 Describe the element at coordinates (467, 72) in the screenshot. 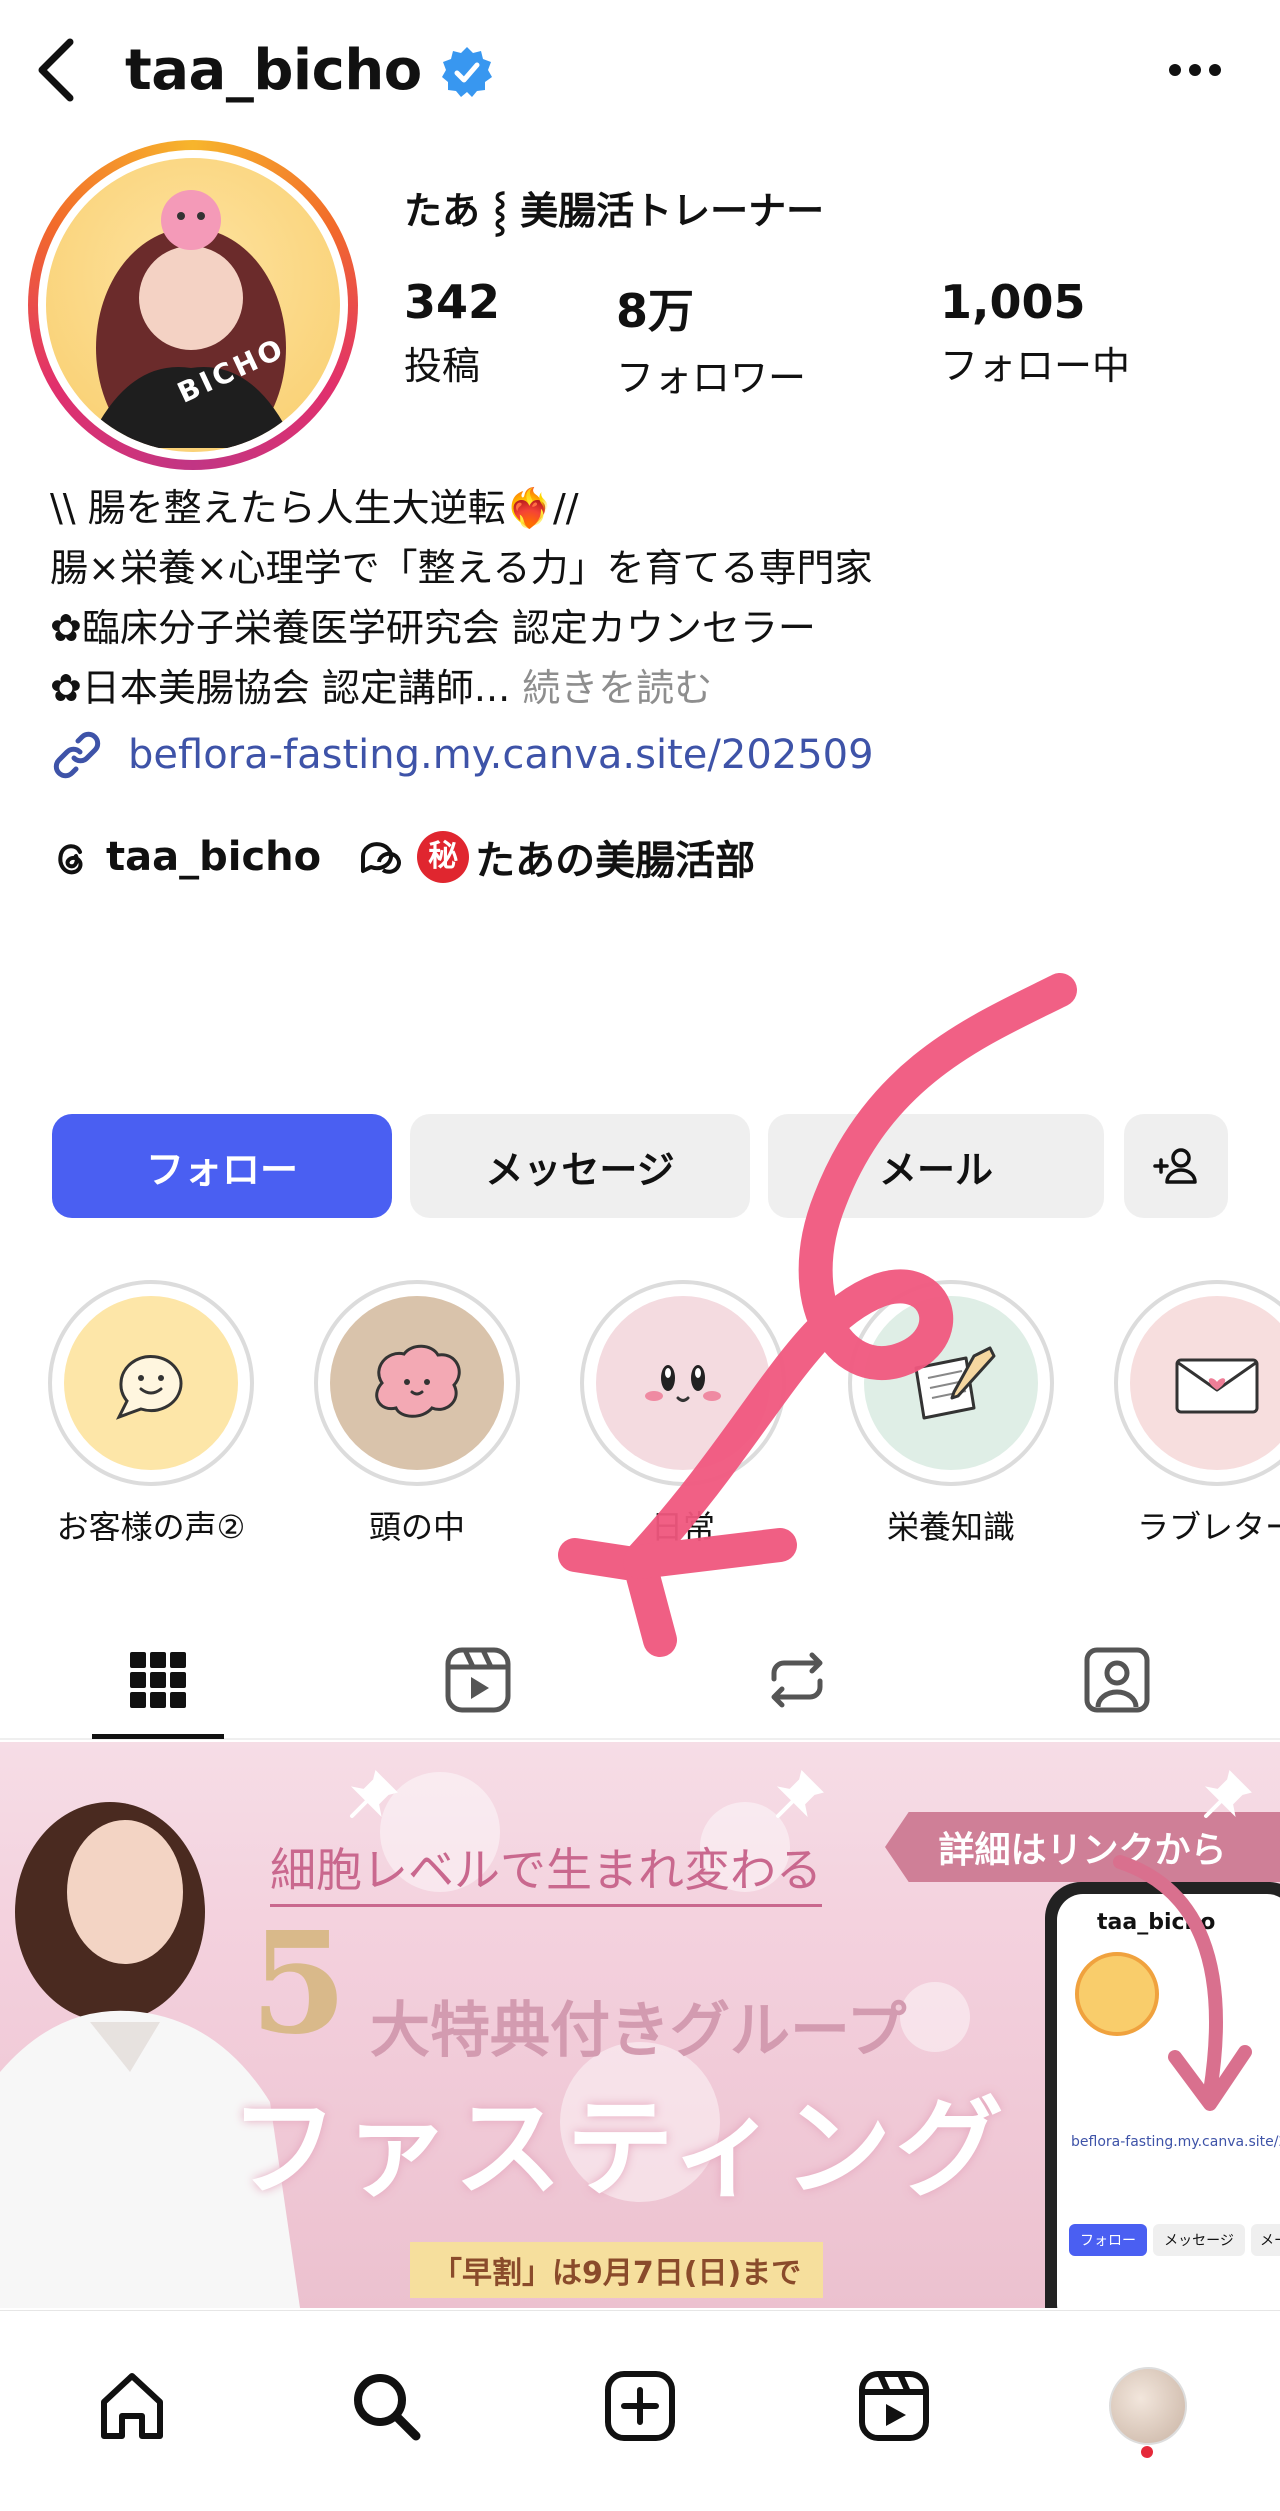

I see `verified-badge-icon` at that location.